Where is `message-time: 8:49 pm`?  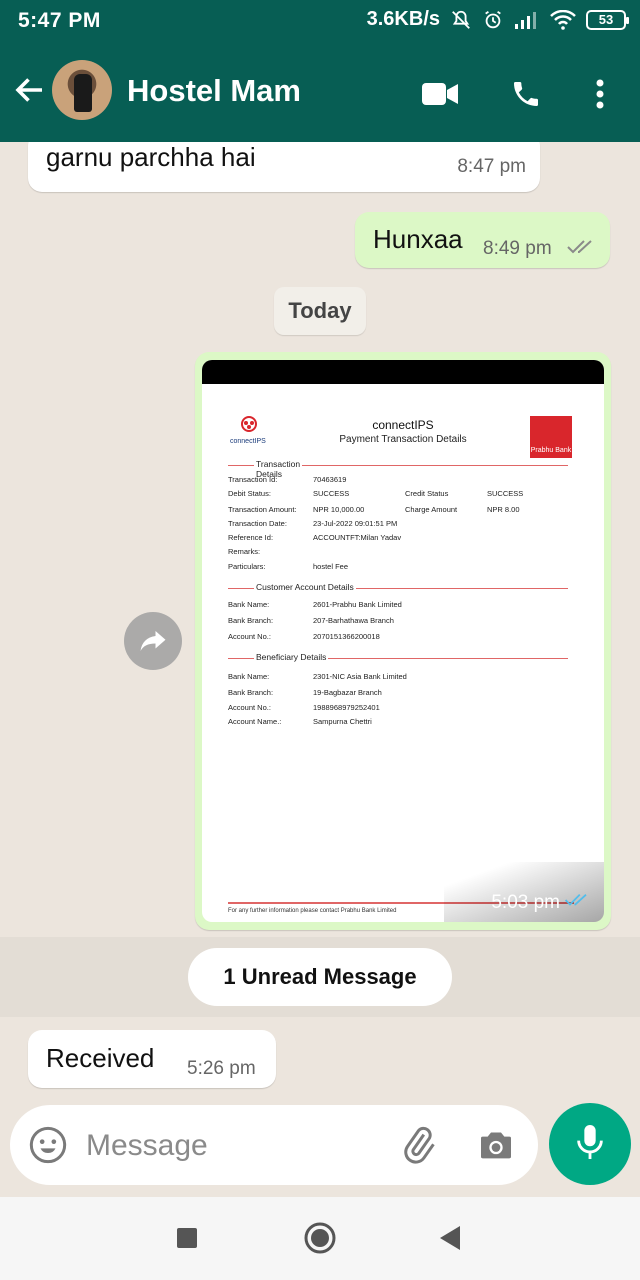 message-time: 8:49 pm is located at coordinates (517, 248).